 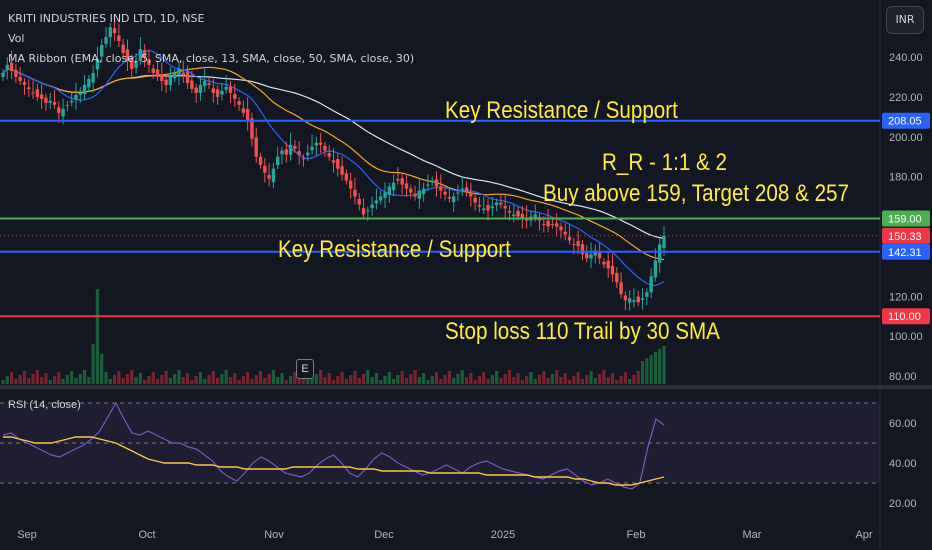 I want to click on rsi-tick-label: 20.00, so click(x=903, y=504).